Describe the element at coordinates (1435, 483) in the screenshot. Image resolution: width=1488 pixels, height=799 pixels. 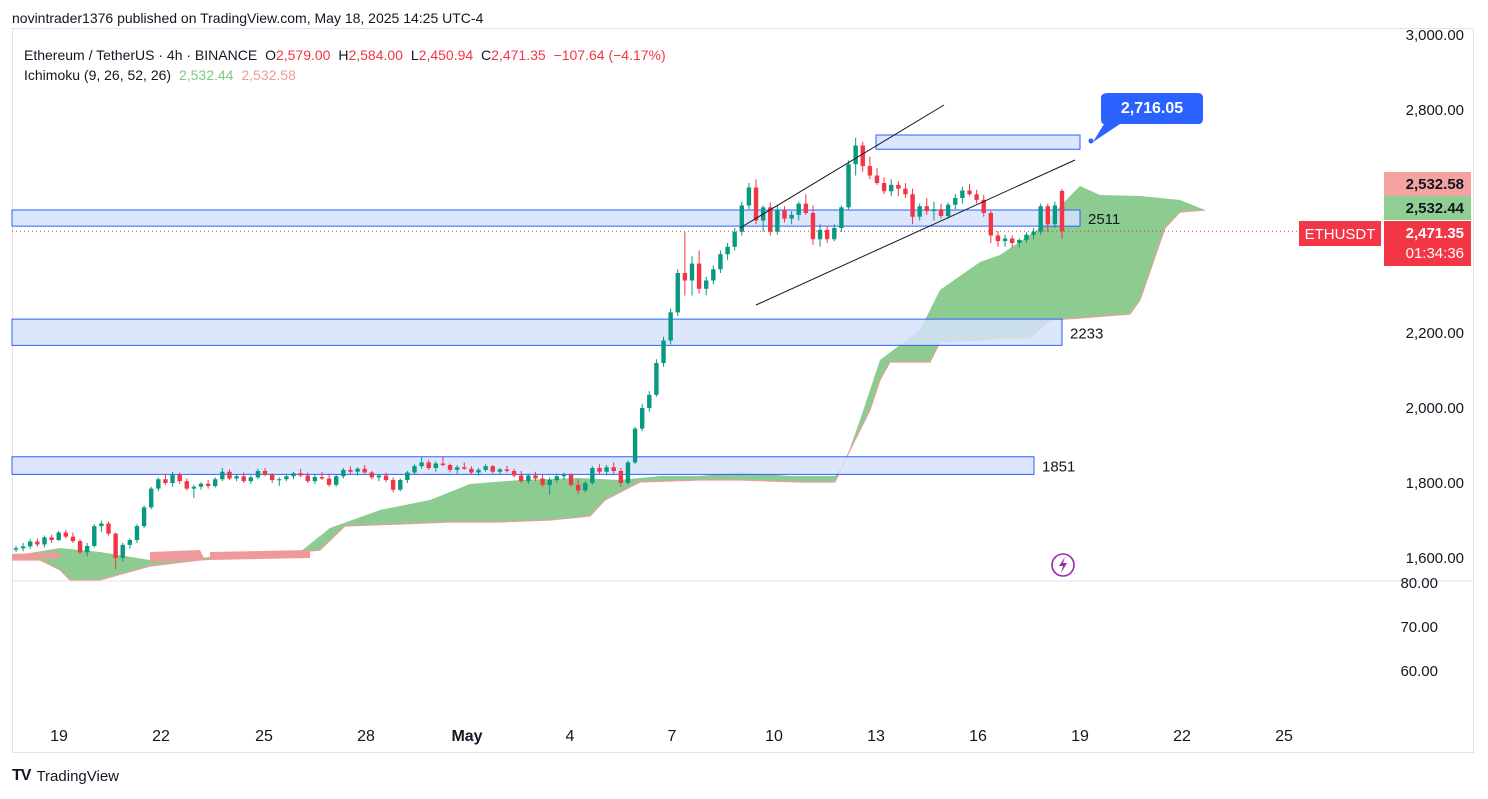
I see `y-tick-label: 1,800.00` at that location.